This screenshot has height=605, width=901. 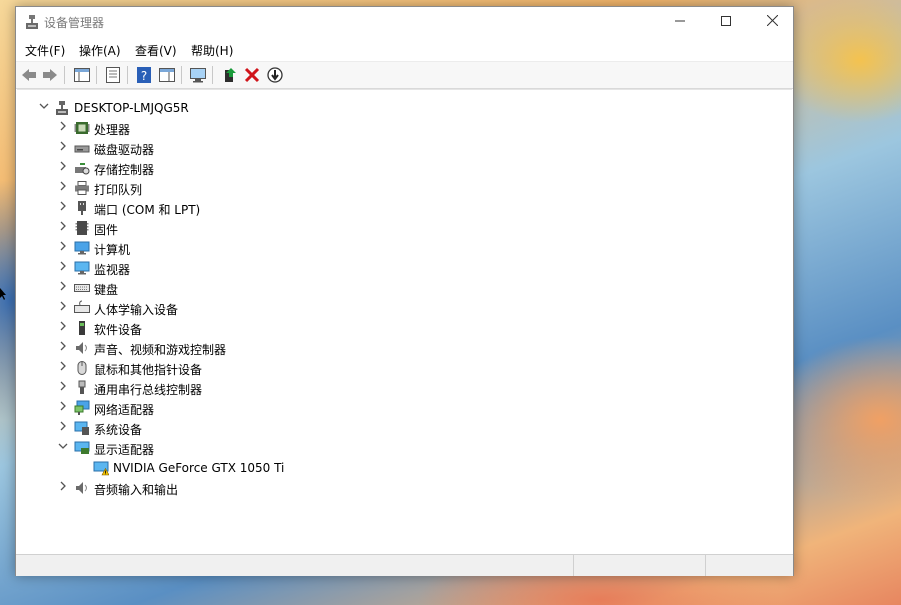 I want to click on tree-item: 通用串行总线控制器, so click(x=402, y=388).